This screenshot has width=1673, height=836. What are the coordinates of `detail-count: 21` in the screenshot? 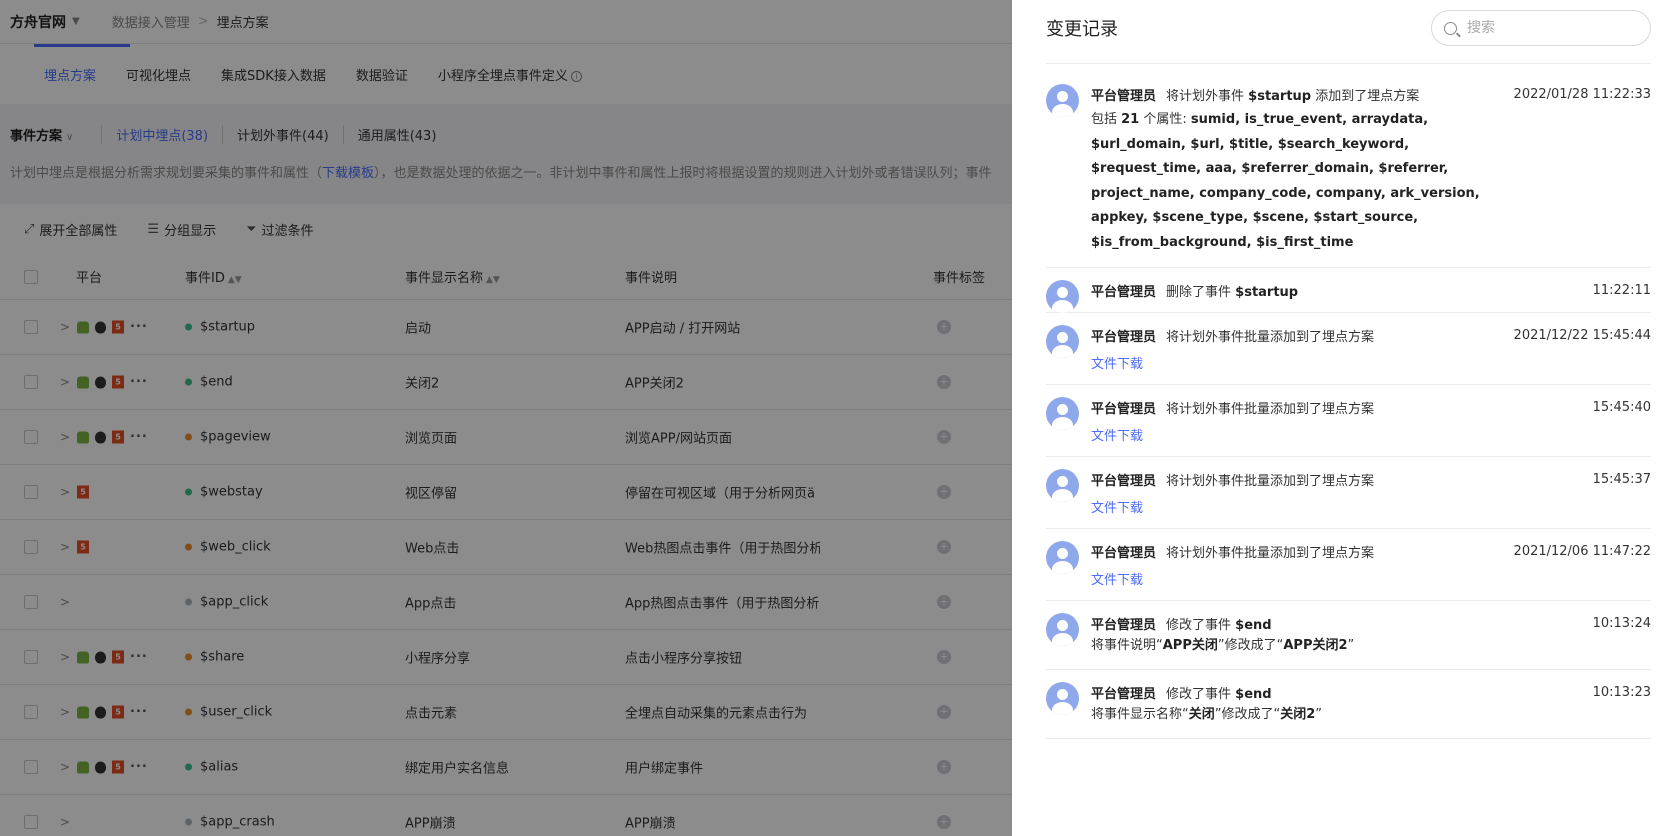 It's located at (1130, 119).